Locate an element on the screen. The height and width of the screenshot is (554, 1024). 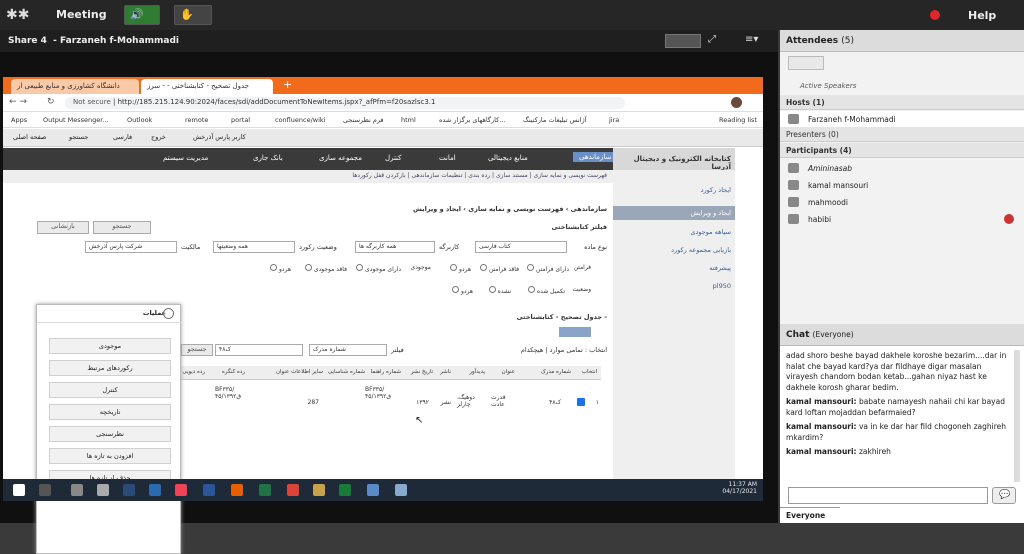
nav-admin: مدیریت سیستم is located at coordinates (185, 158).